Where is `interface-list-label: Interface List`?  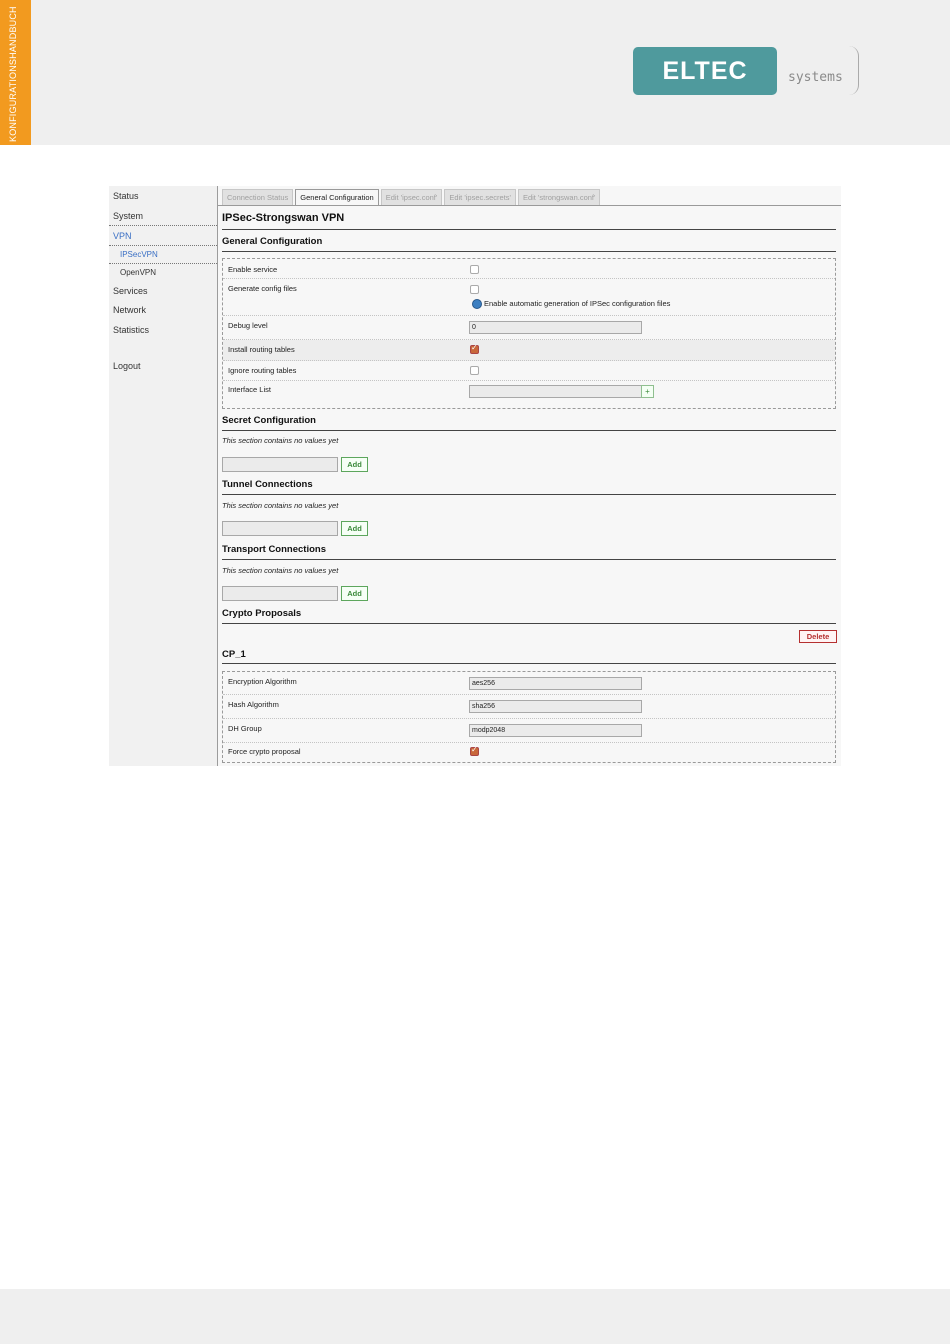 interface-list-label: Interface List is located at coordinates (249, 389).